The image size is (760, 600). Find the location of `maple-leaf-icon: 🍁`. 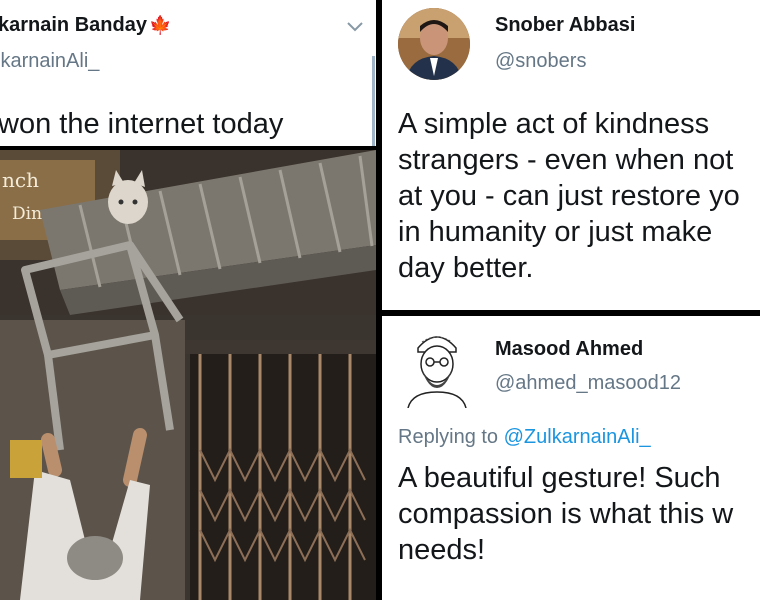

maple-leaf-icon: 🍁 is located at coordinates (160, 25).